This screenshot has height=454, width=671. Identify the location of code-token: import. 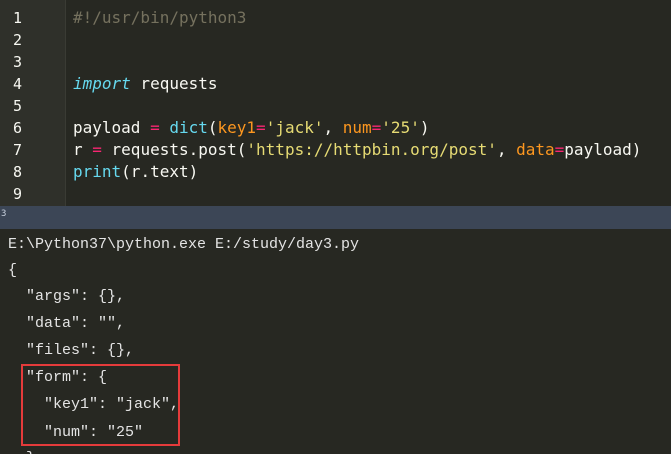
(102, 83).